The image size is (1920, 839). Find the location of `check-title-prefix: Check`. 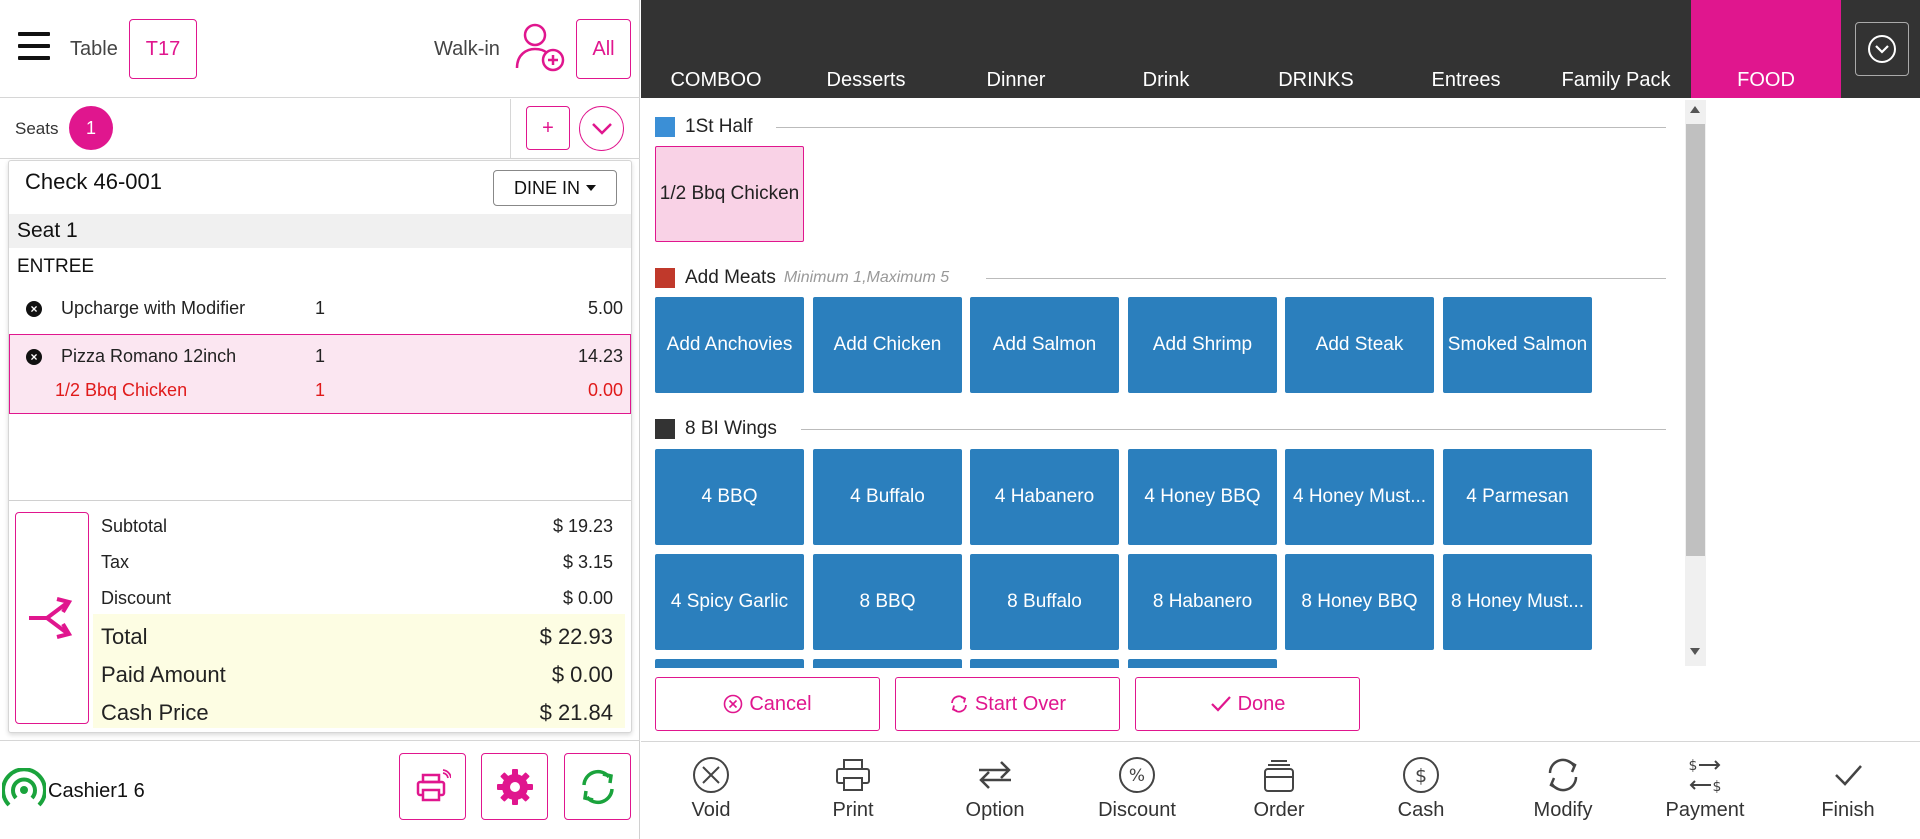

check-title-prefix: Check is located at coordinates (56, 181).